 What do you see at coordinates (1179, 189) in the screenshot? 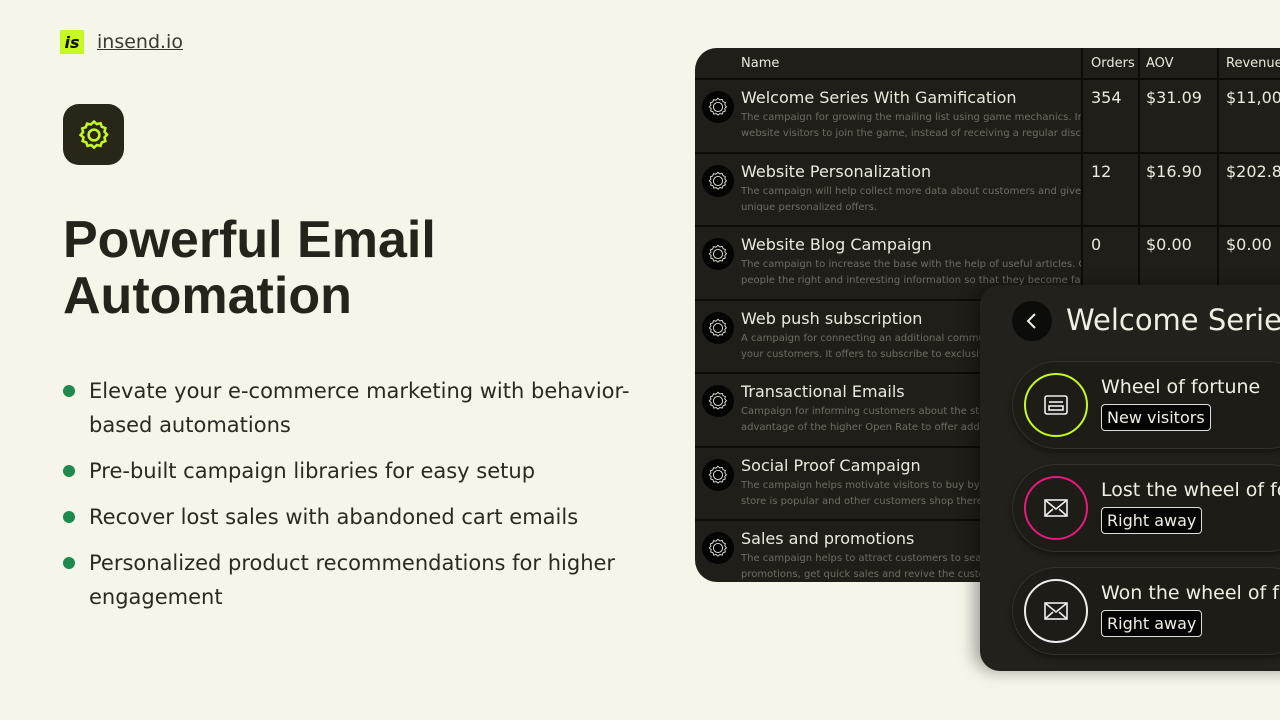
I see `aov-cell: $16.90` at bounding box center [1179, 189].